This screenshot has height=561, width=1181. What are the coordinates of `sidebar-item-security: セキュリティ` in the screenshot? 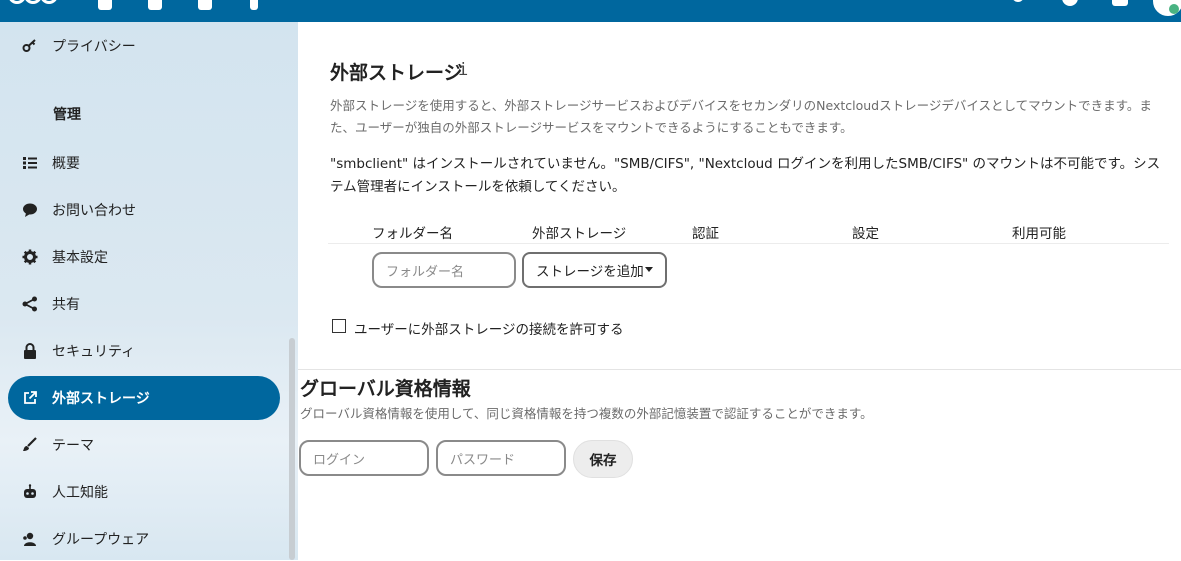 It's located at (144, 351).